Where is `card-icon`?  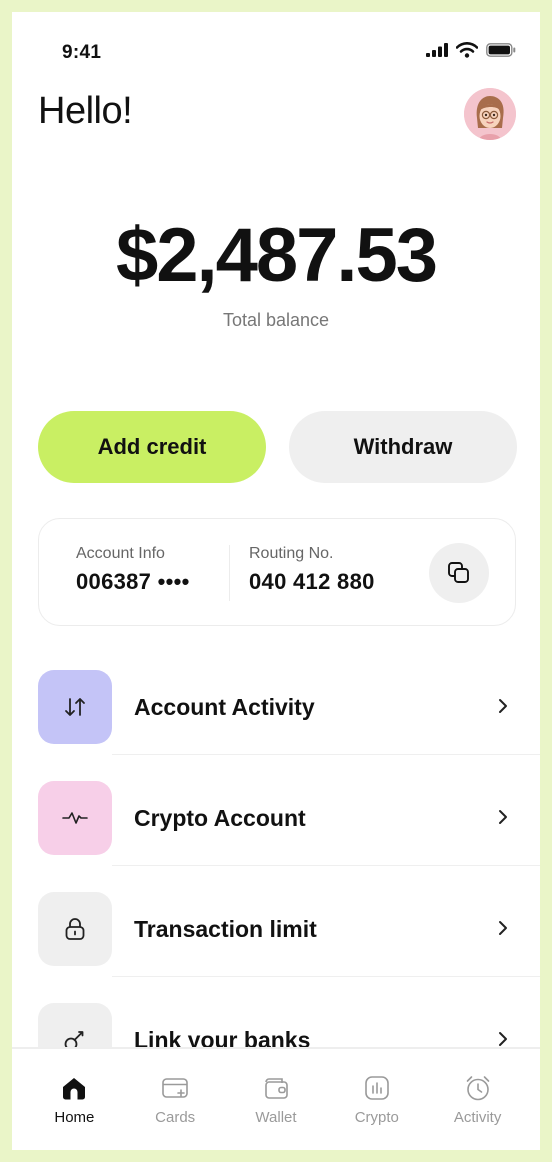
card-icon is located at coordinates (175, 1088).